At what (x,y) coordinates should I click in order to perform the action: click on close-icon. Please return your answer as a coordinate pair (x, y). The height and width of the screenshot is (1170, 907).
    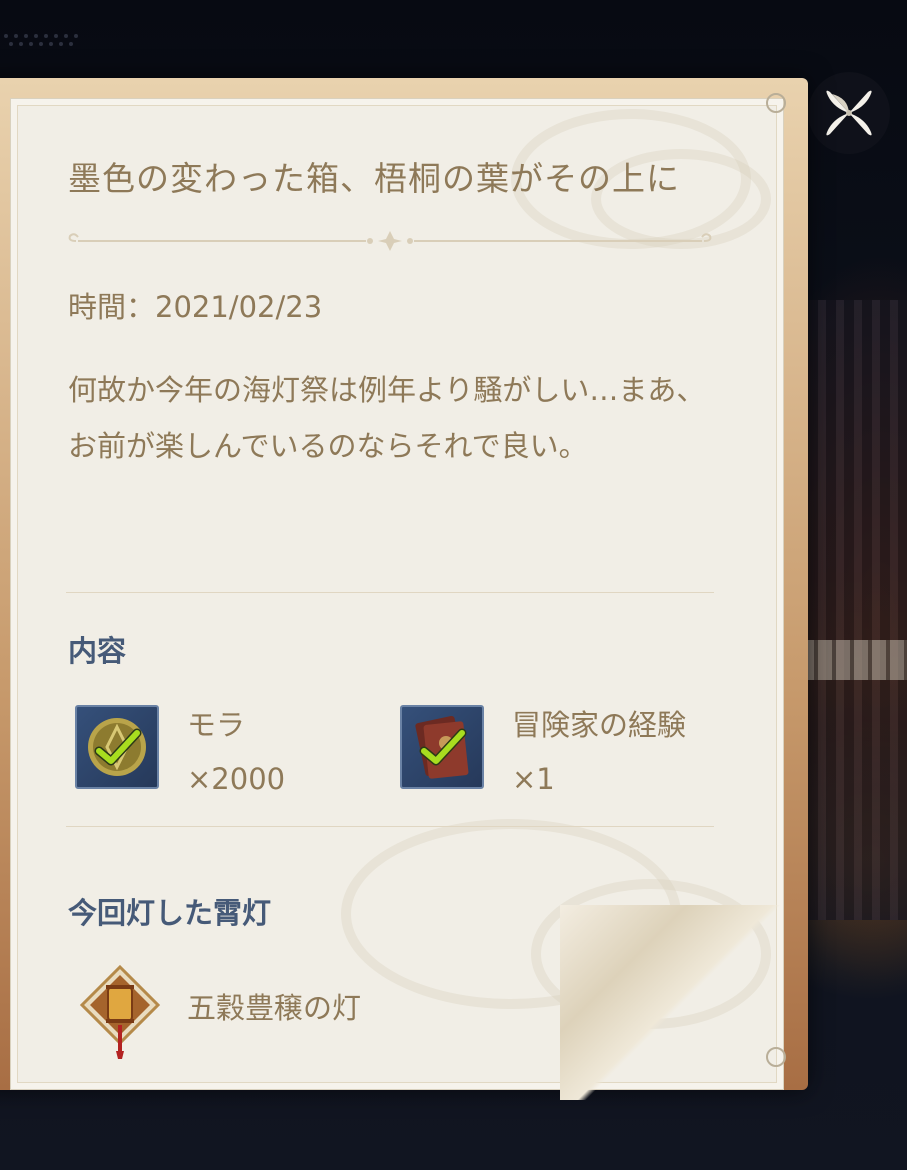
    Looking at the image, I should click on (849, 113).